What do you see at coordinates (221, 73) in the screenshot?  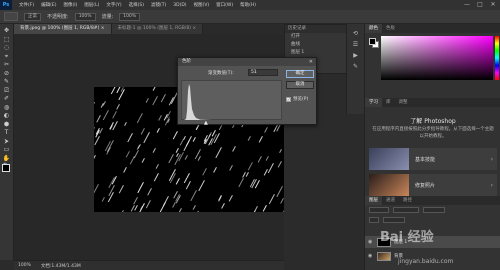 I see `value-field-label: 渐变数值(T):` at bounding box center [221, 73].